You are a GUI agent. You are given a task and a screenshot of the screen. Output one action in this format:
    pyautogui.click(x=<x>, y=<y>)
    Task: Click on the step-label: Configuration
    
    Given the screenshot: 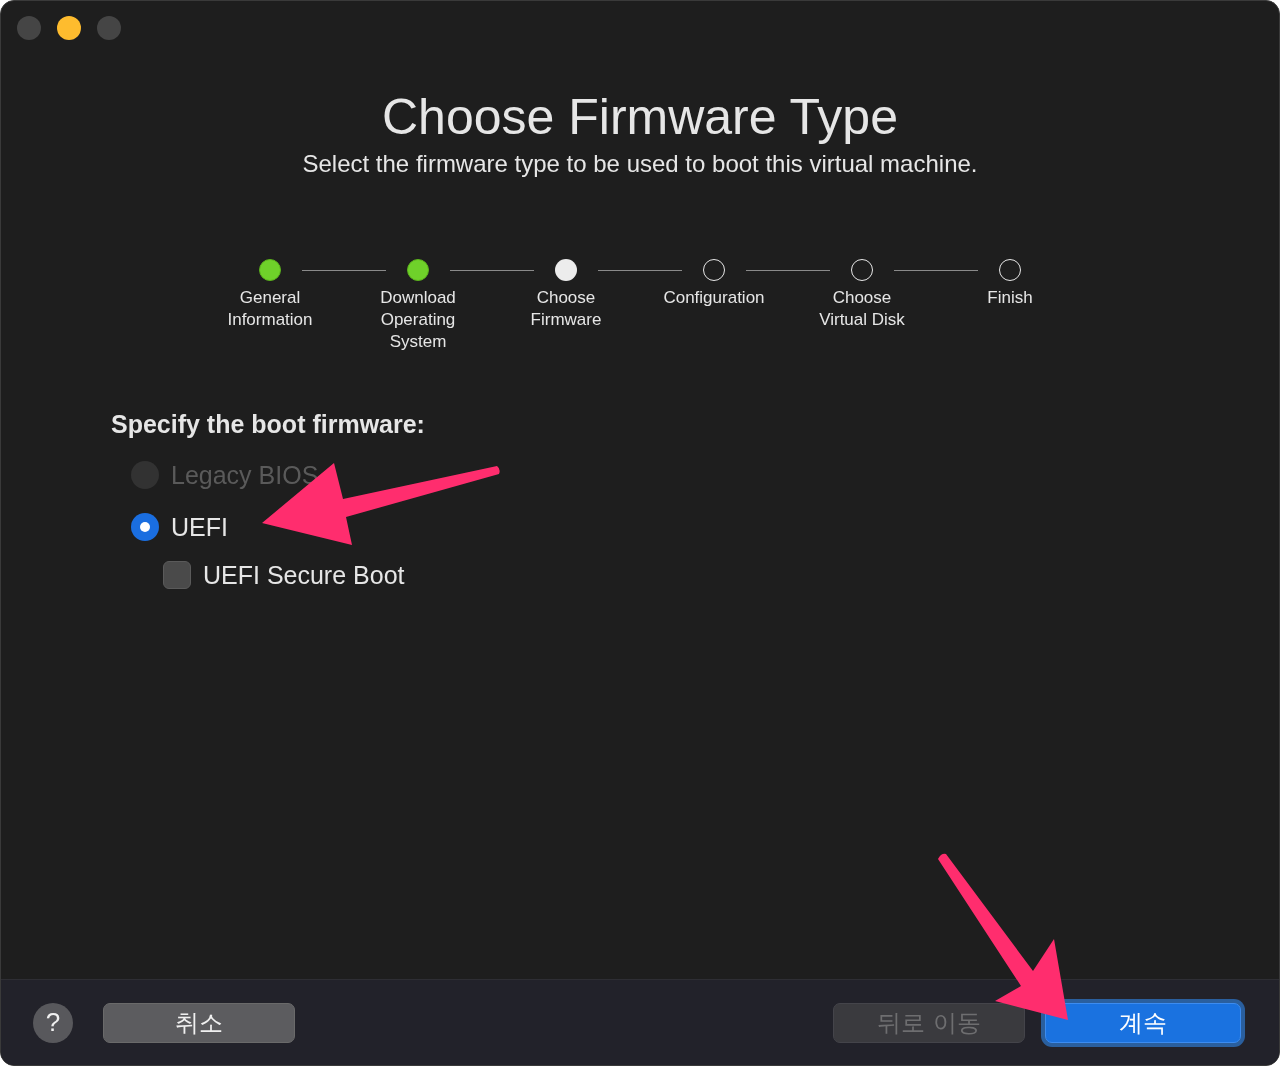 What is the action you would take?
    pyautogui.click(x=714, y=298)
    